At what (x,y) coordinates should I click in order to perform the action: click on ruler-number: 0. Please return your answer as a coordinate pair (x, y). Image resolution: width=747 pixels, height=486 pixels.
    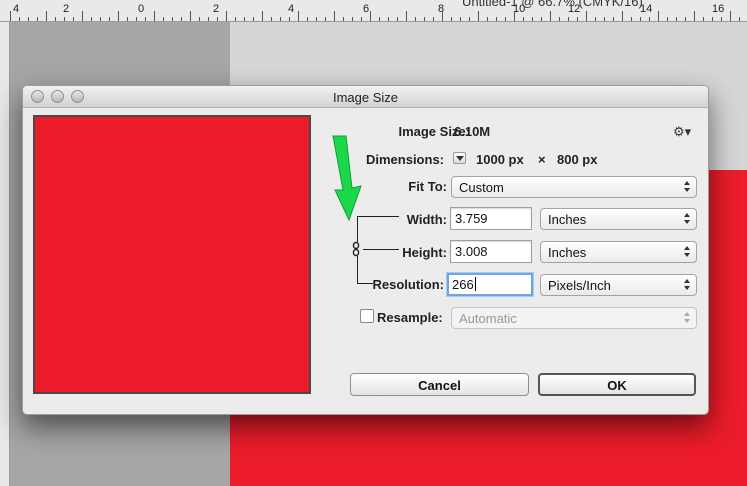
    Looking at the image, I should click on (141, 9).